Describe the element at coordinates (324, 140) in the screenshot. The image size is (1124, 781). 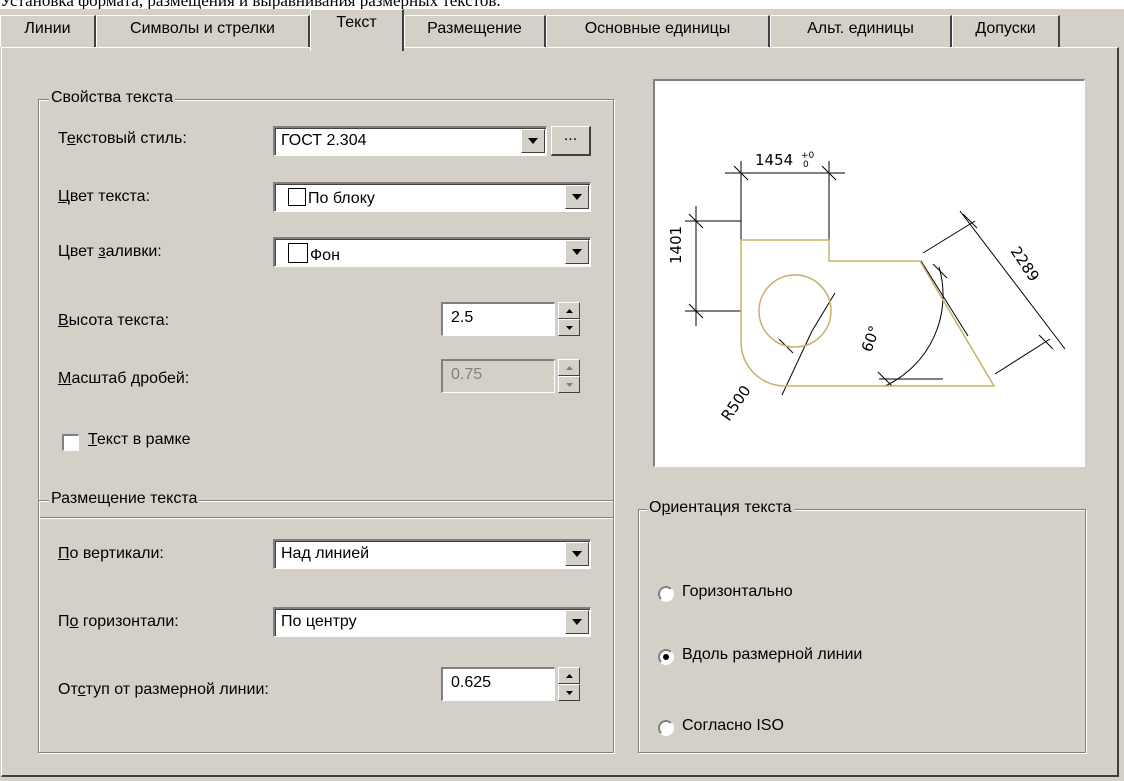
I see `text-style-value: ГОСТ 2.304` at that location.